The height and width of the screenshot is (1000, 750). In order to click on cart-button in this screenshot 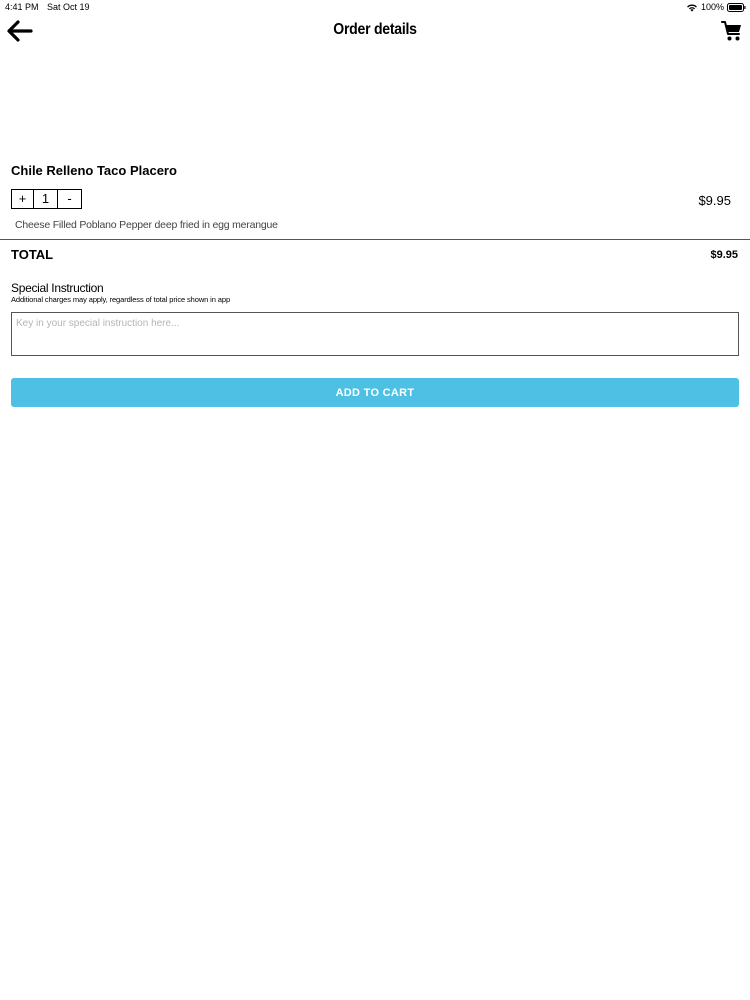, I will do `click(732, 31)`.